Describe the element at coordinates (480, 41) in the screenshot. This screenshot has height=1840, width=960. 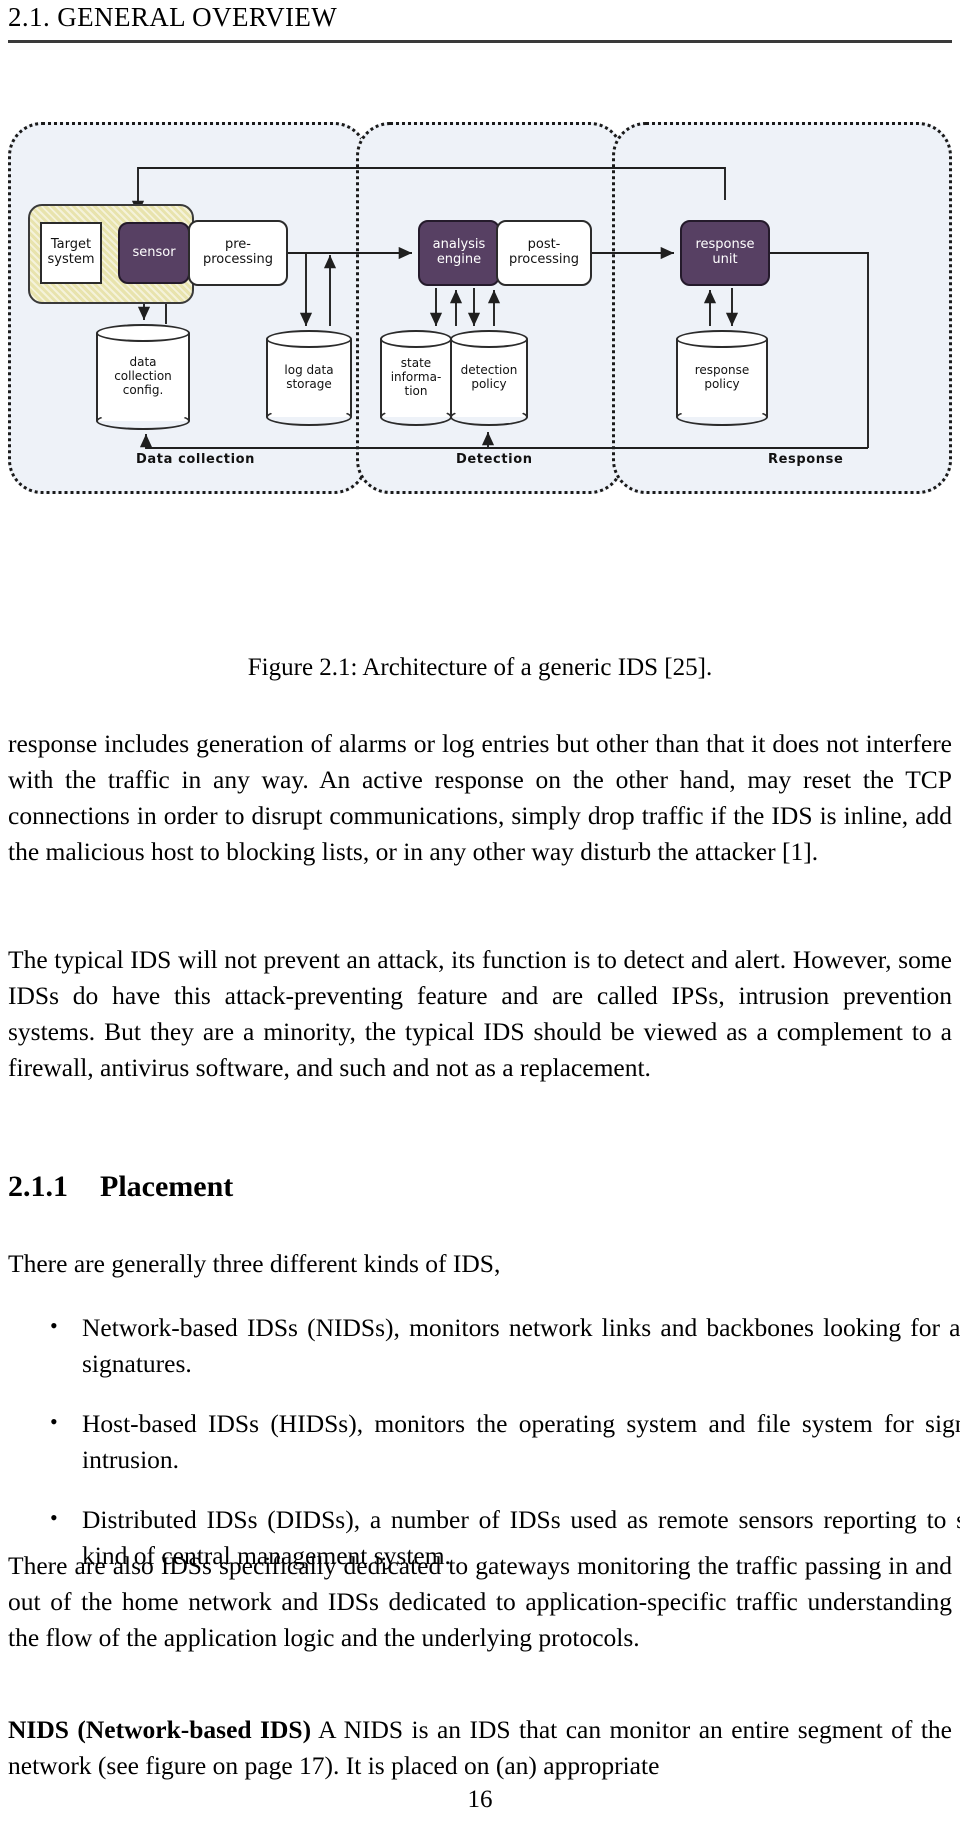
I see `header-rule` at that location.